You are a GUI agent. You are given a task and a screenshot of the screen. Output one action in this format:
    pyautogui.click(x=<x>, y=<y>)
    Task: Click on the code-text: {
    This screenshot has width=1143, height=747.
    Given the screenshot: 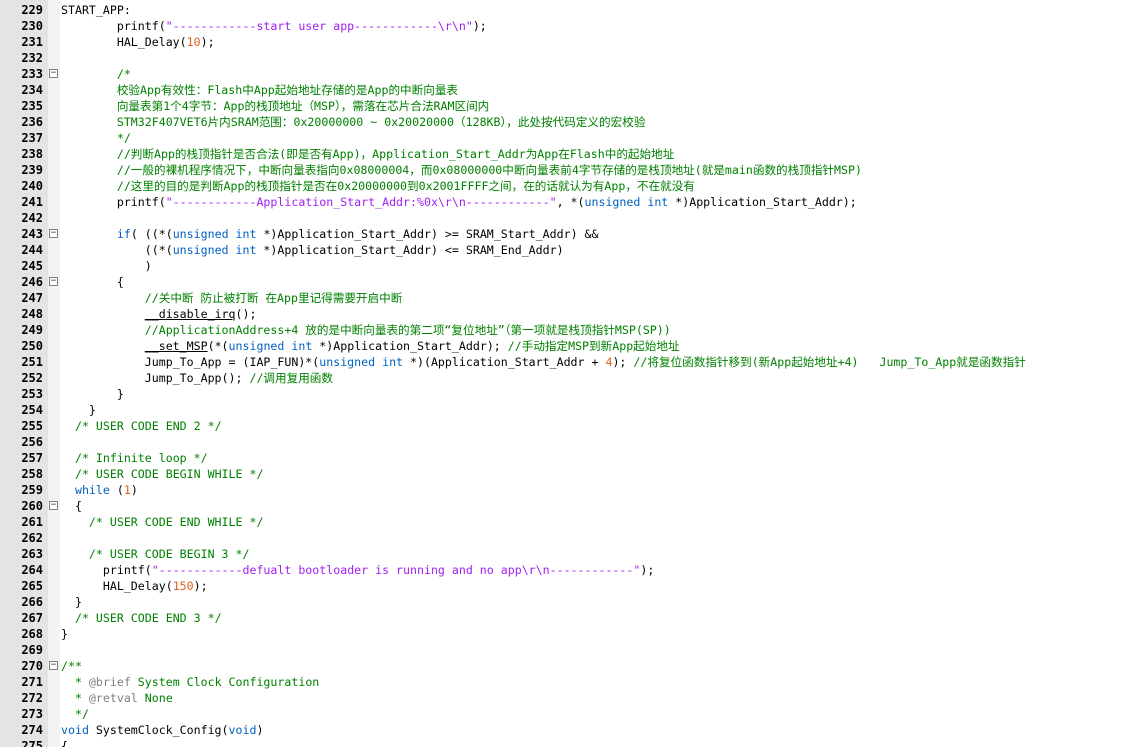 What is the action you would take?
    pyautogui.click(x=64, y=742)
    